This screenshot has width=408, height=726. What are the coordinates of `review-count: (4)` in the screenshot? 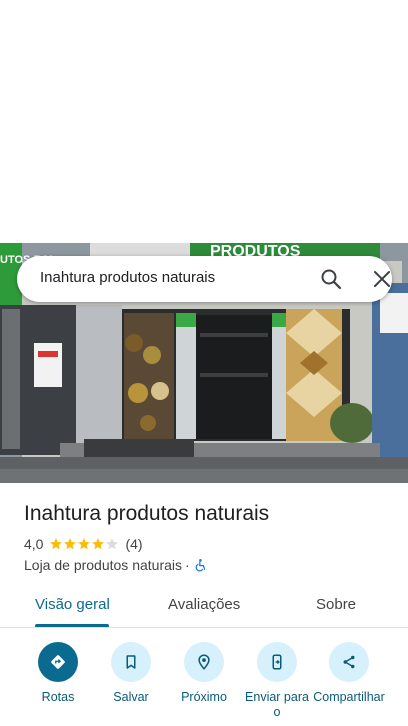 It's located at (134, 544).